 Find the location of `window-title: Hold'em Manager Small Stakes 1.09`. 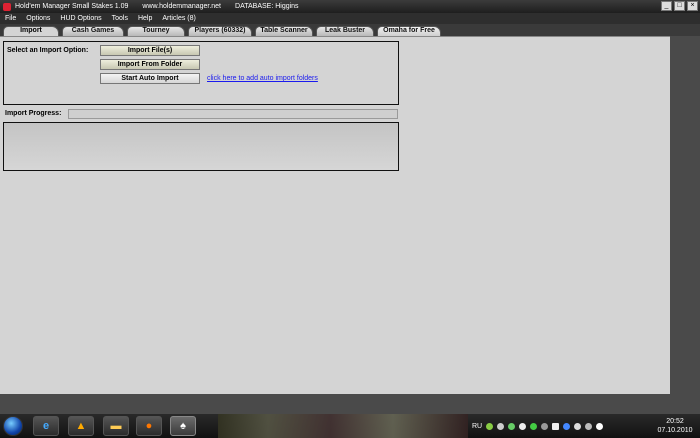

window-title: Hold'em Manager Small Stakes 1.09 is located at coordinates (72, 6).